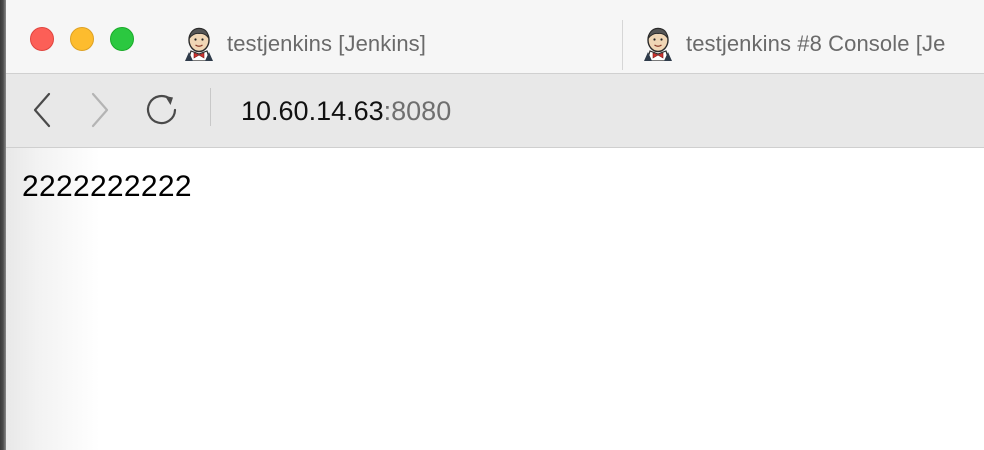  Describe the element at coordinates (107, 186) in the screenshot. I see `page-body-text: 2222222222` at that location.